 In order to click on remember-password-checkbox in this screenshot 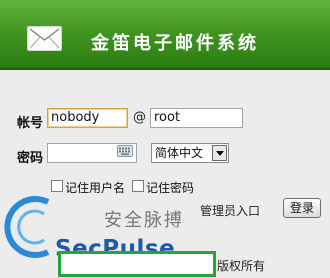, I will do `click(138, 186)`.